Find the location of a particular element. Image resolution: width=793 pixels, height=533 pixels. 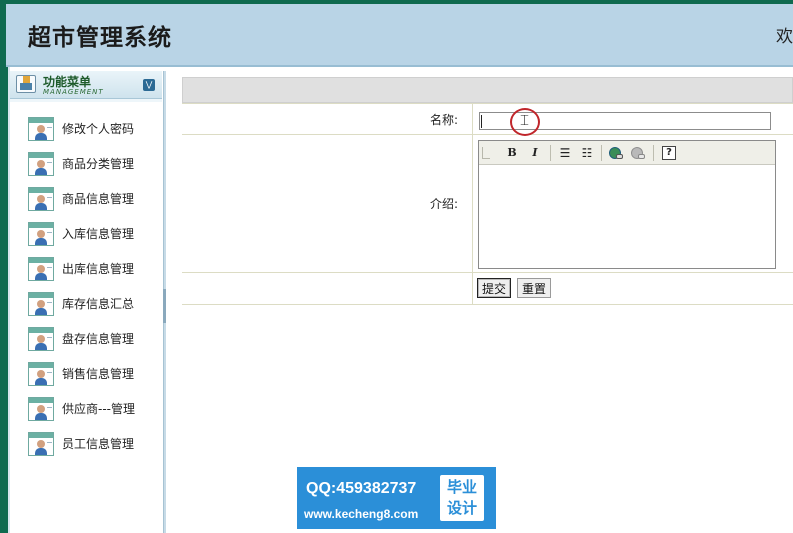

reset-button: 重置 is located at coordinates (534, 288).